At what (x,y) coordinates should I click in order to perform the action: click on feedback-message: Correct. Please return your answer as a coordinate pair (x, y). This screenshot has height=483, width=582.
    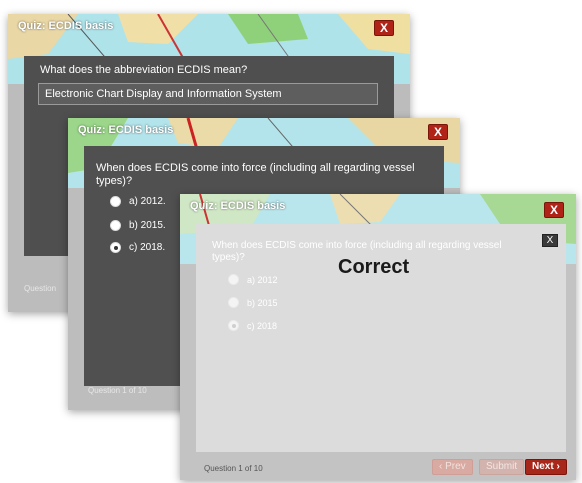
    Looking at the image, I should click on (374, 267).